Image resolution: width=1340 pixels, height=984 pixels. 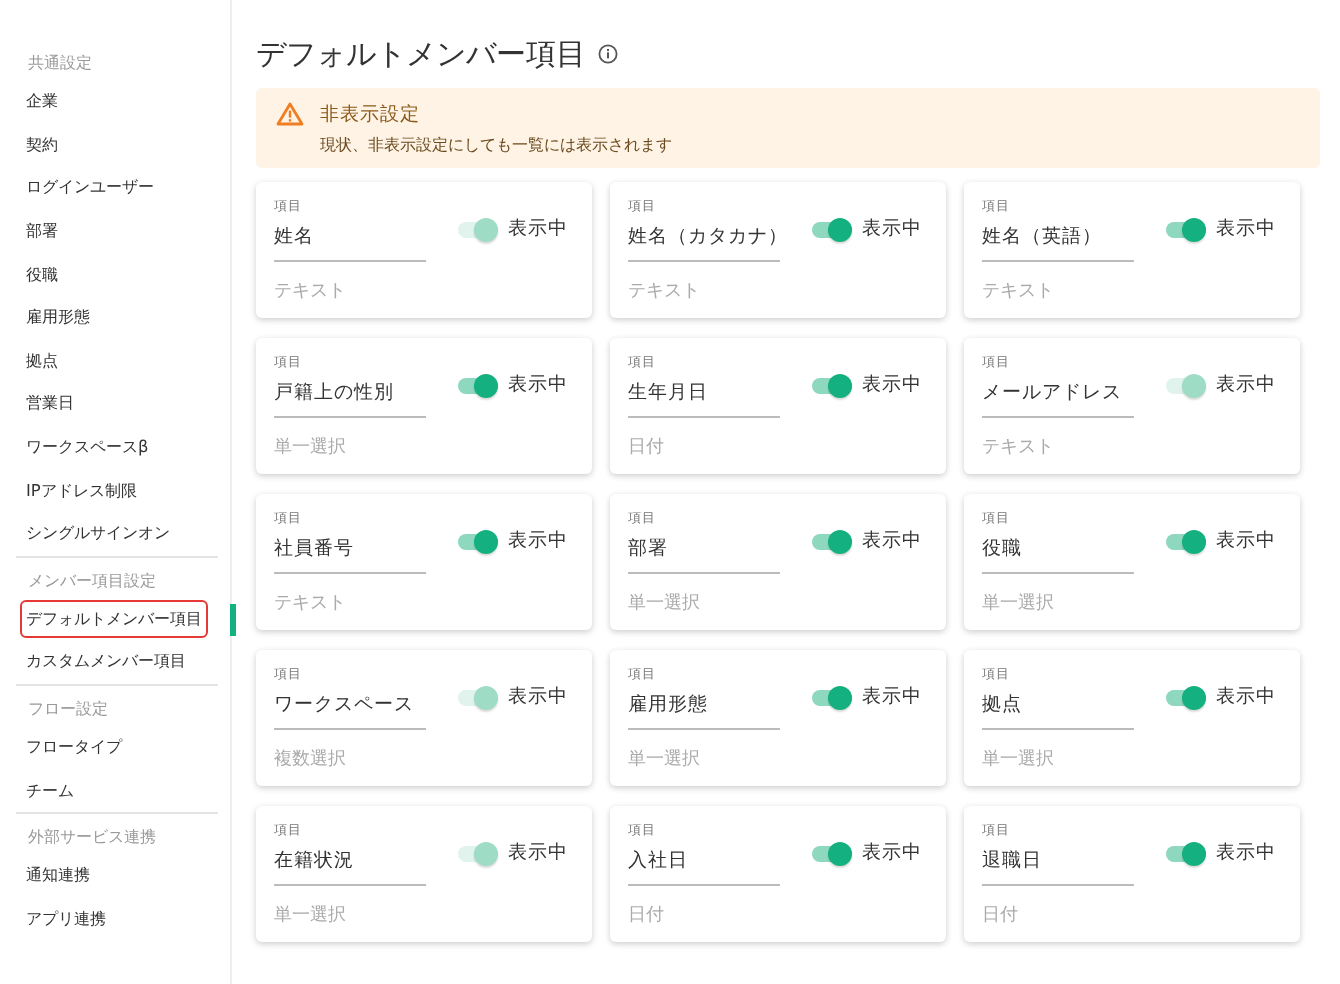 What do you see at coordinates (68, 709) in the screenshot?
I see `sidebar-heading: フロー設定` at bounding box center [68, 709].